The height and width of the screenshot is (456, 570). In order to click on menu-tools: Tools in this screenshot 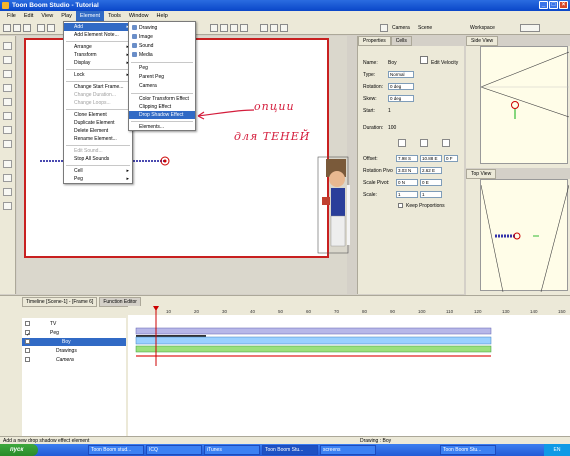, I will do `click(114, 16)`.